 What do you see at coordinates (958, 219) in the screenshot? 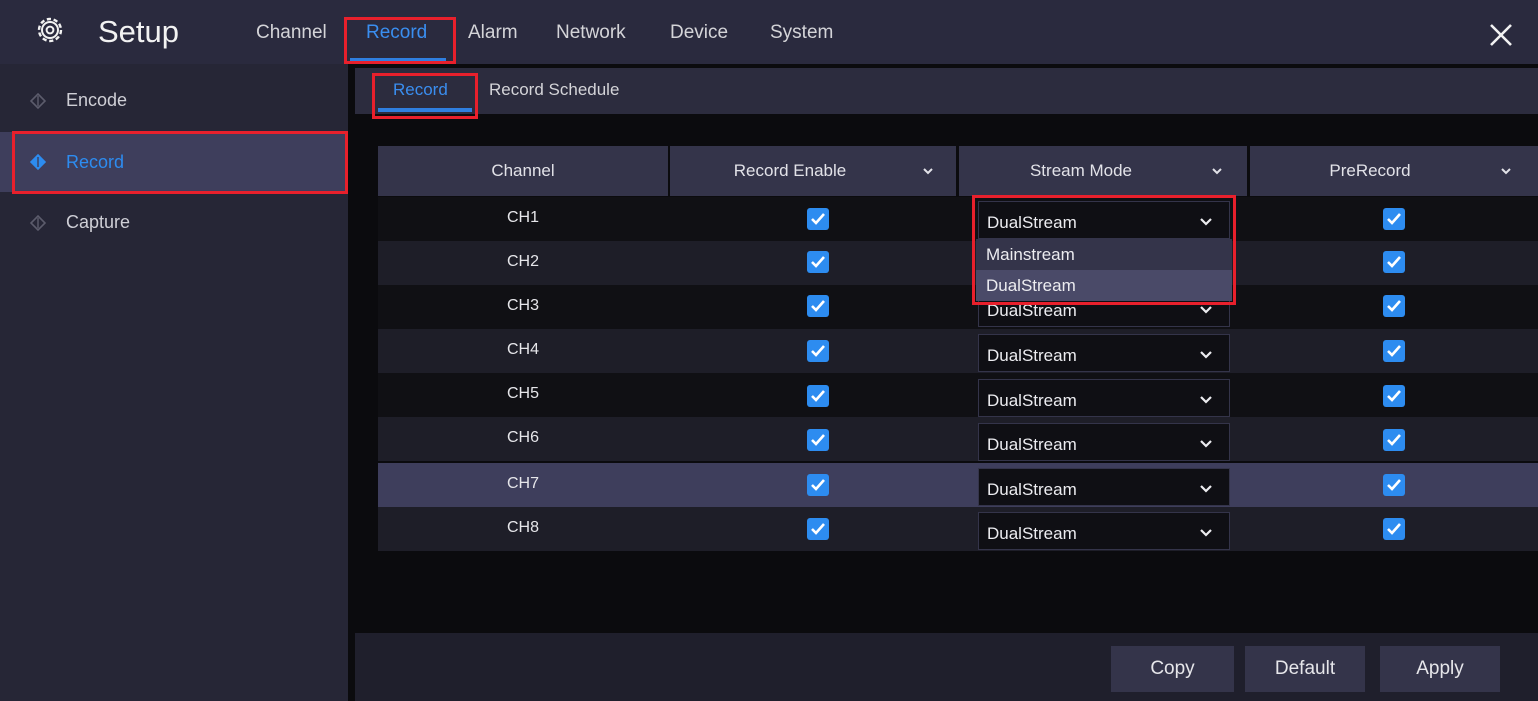
I see `table-row: CH1` at bounding box center [958, 219].